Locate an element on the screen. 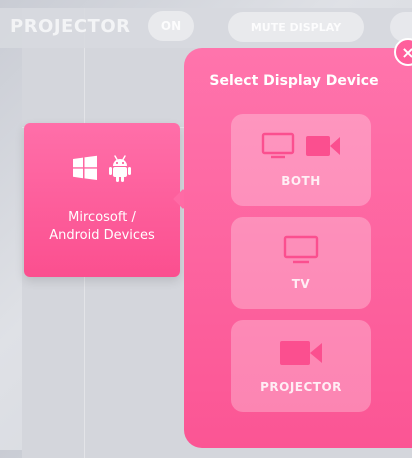 The height and width of the screenshot is (458, 412). device-card-microsoft-android: Mircosoft / Android Devices is located at coordinates (102, 200).